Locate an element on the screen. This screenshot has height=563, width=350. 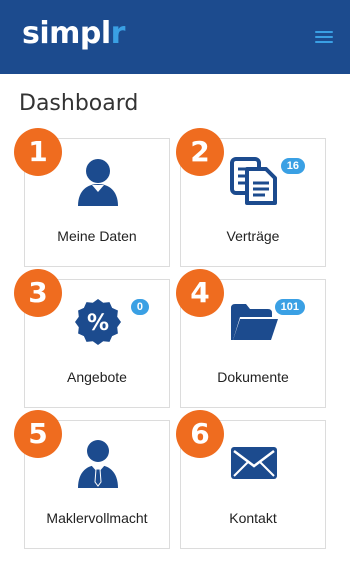
app-logo: simplr is located at coordinates (73, 34).